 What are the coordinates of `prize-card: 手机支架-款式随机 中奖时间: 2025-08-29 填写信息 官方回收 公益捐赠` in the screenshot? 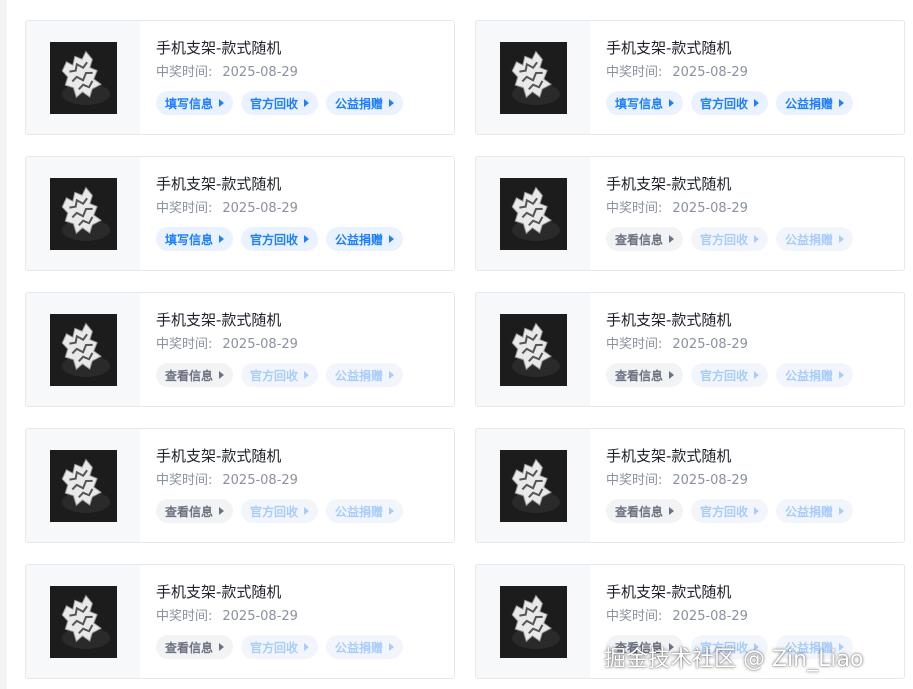 It's located at (690, 77).